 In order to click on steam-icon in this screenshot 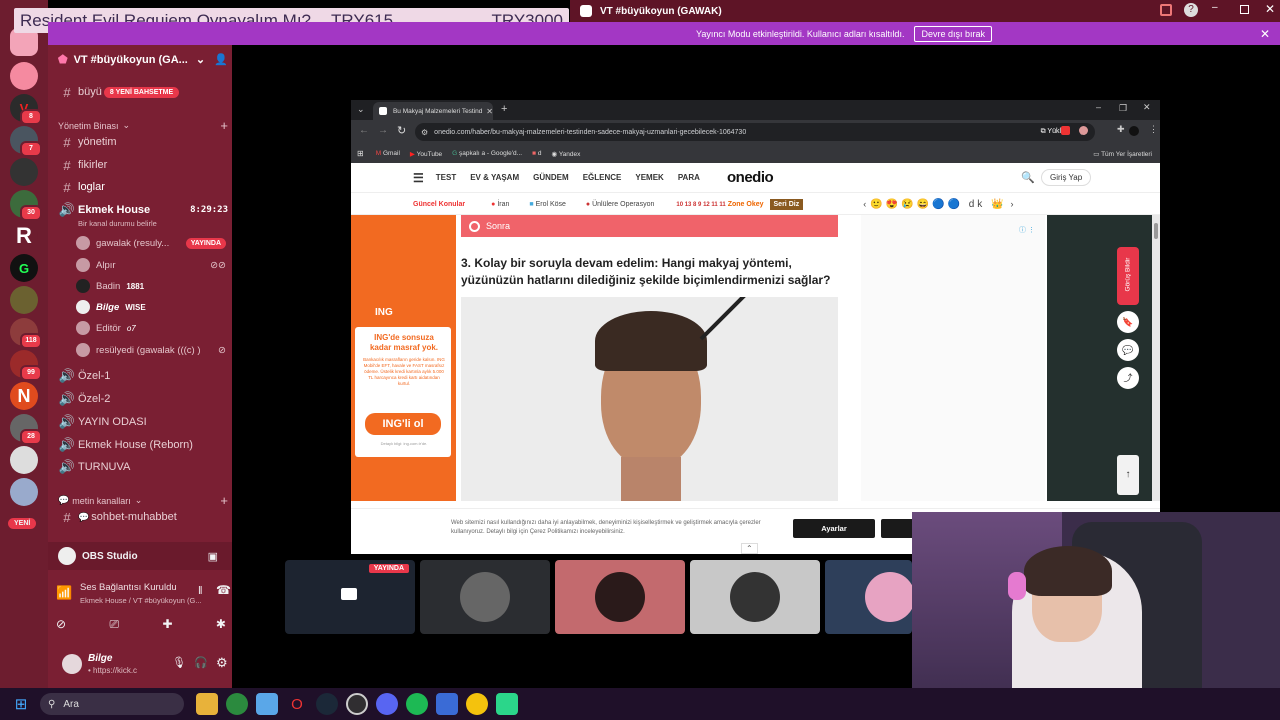, I will do `click(327, 704)`.